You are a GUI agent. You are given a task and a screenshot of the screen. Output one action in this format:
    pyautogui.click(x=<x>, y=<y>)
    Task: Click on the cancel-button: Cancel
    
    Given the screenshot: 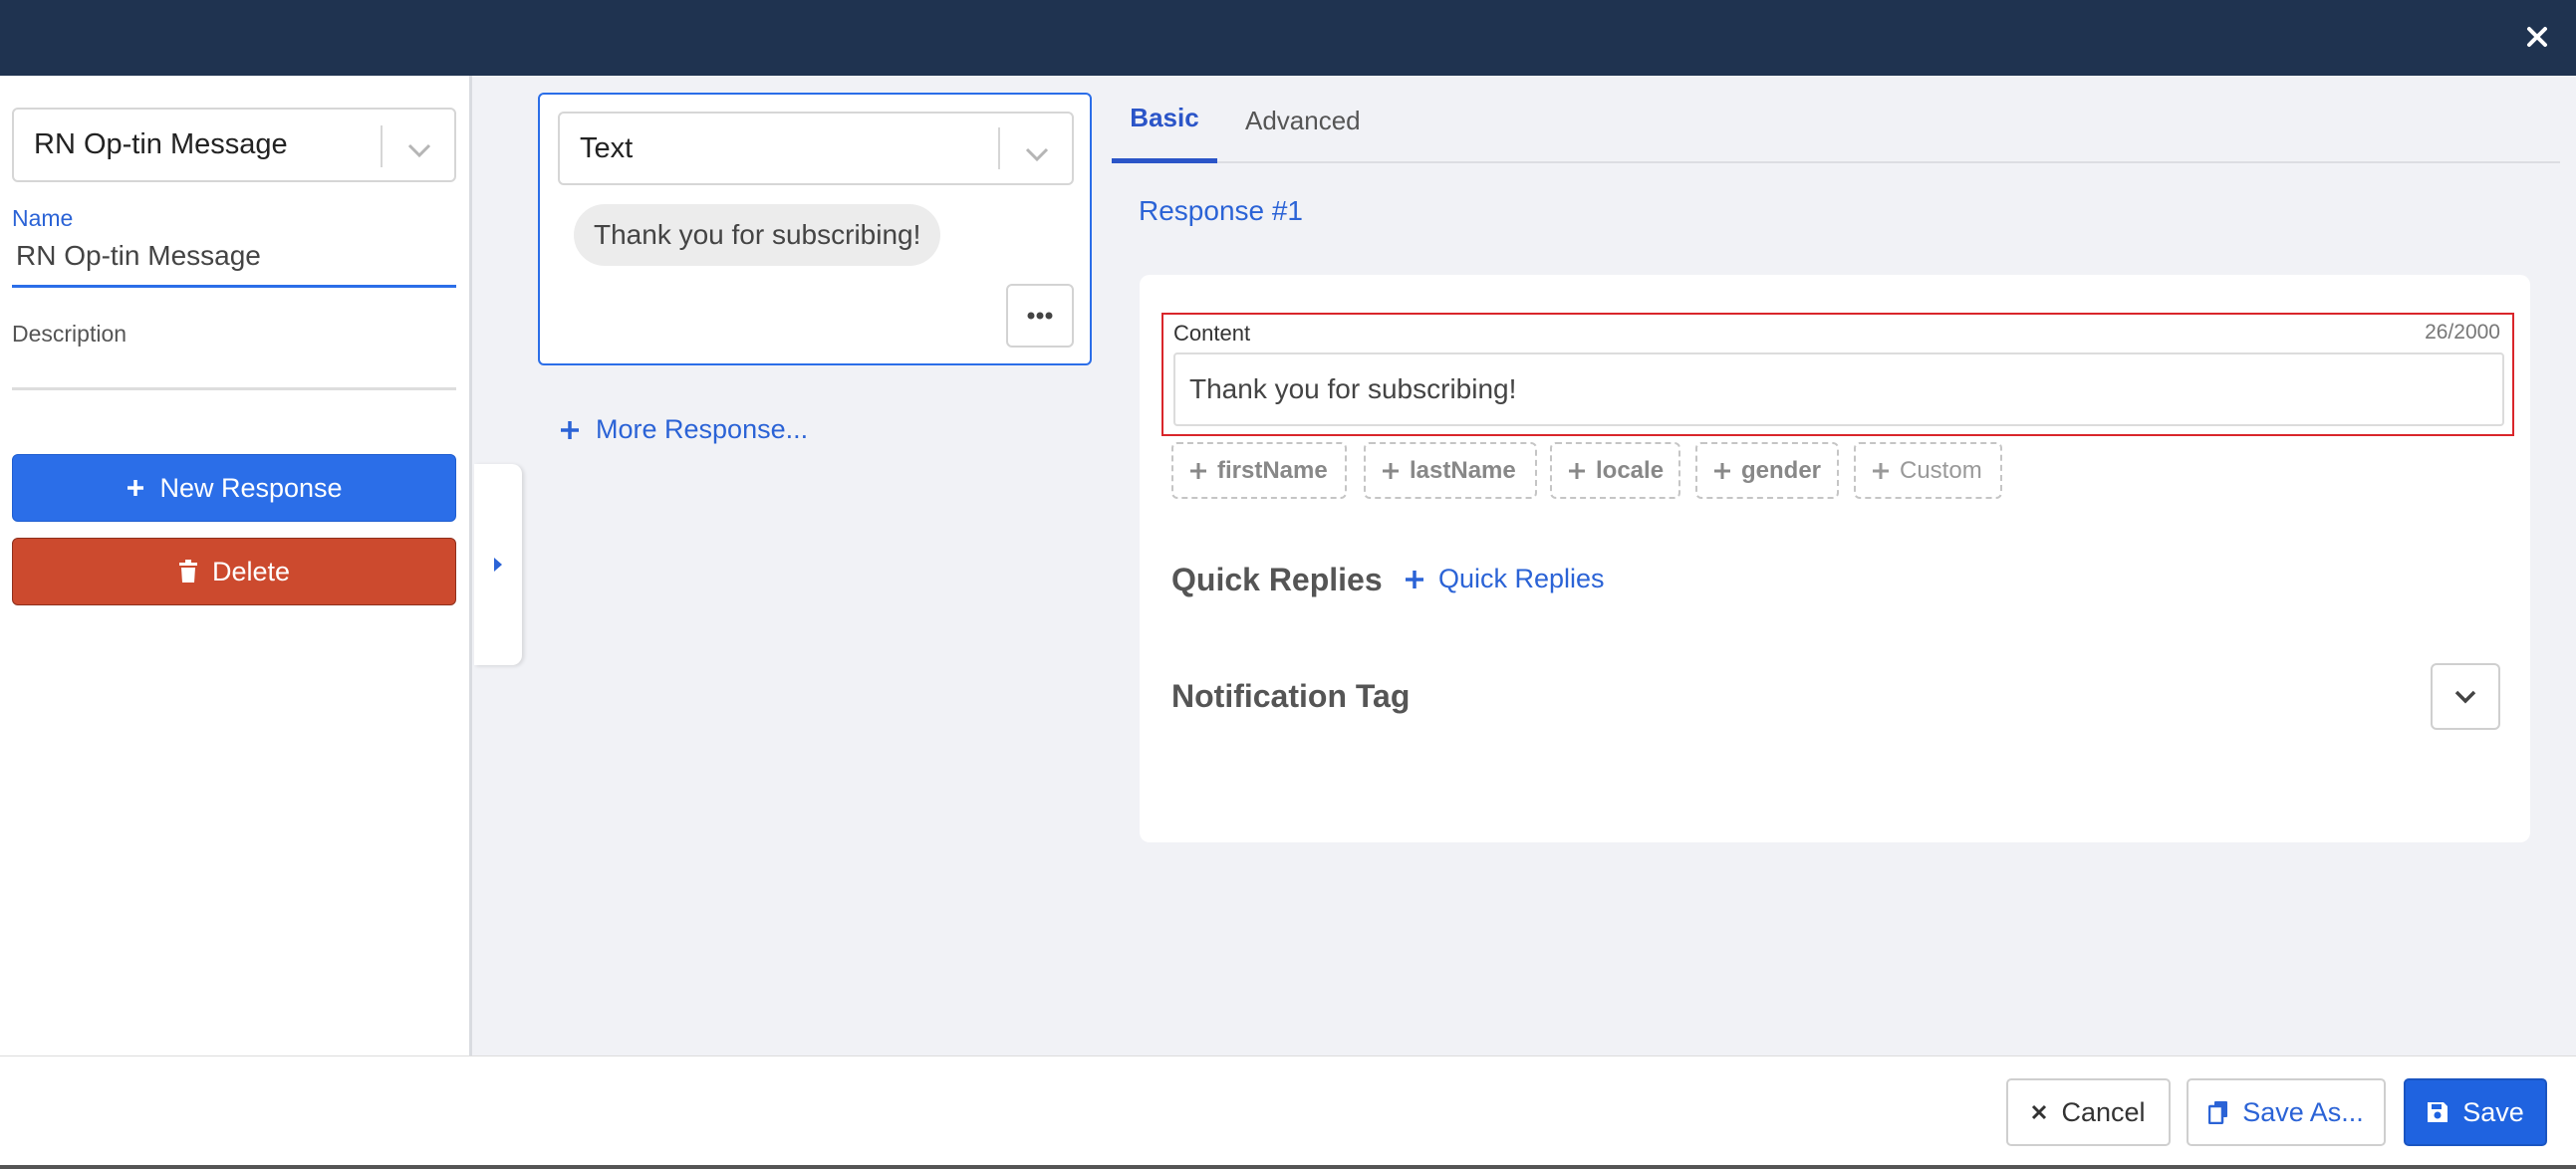 What is the action you would take?
    pyautogui.click(x=2088, y=1112)
    